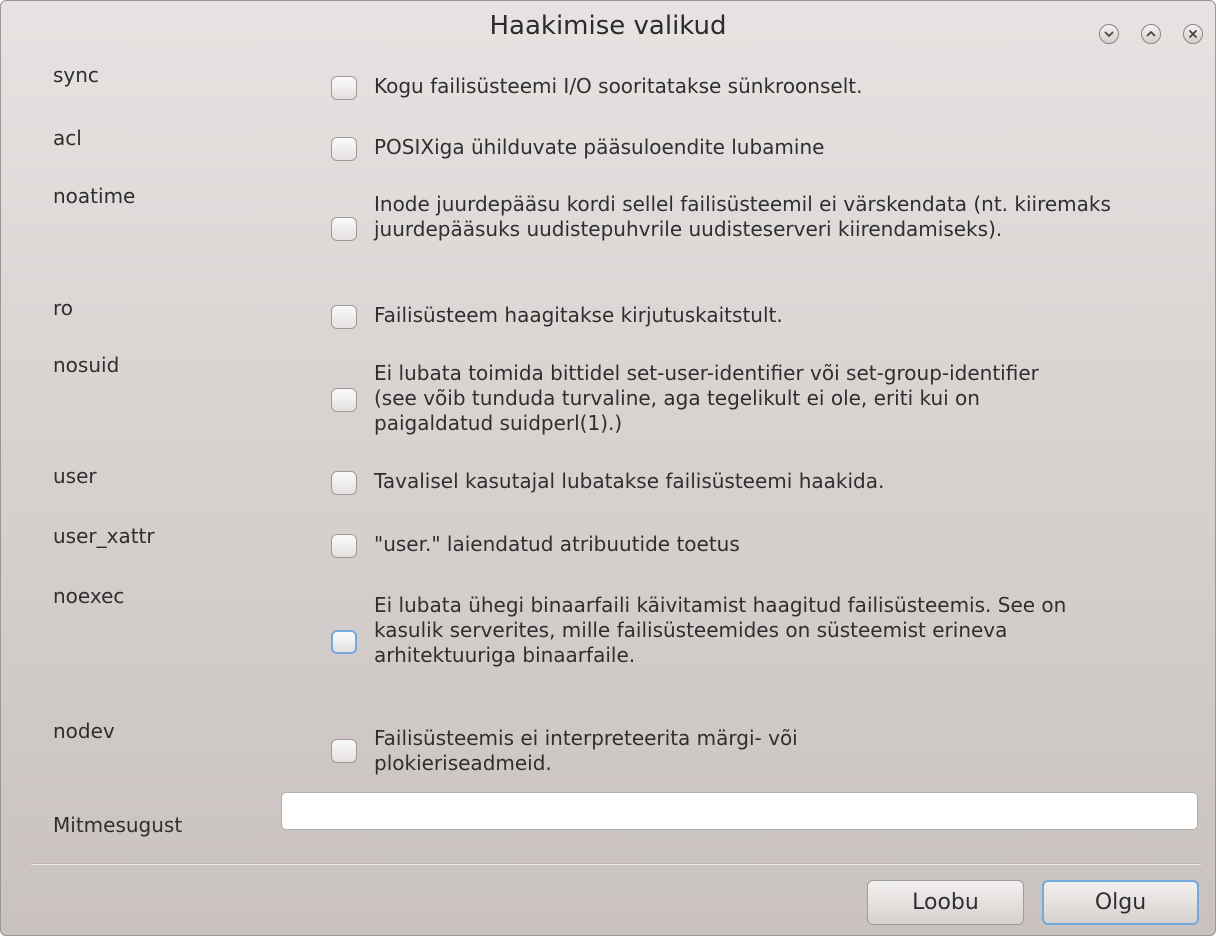 The image size is (1216, 936). I want to click on misc-options-input, so click(739, 811).